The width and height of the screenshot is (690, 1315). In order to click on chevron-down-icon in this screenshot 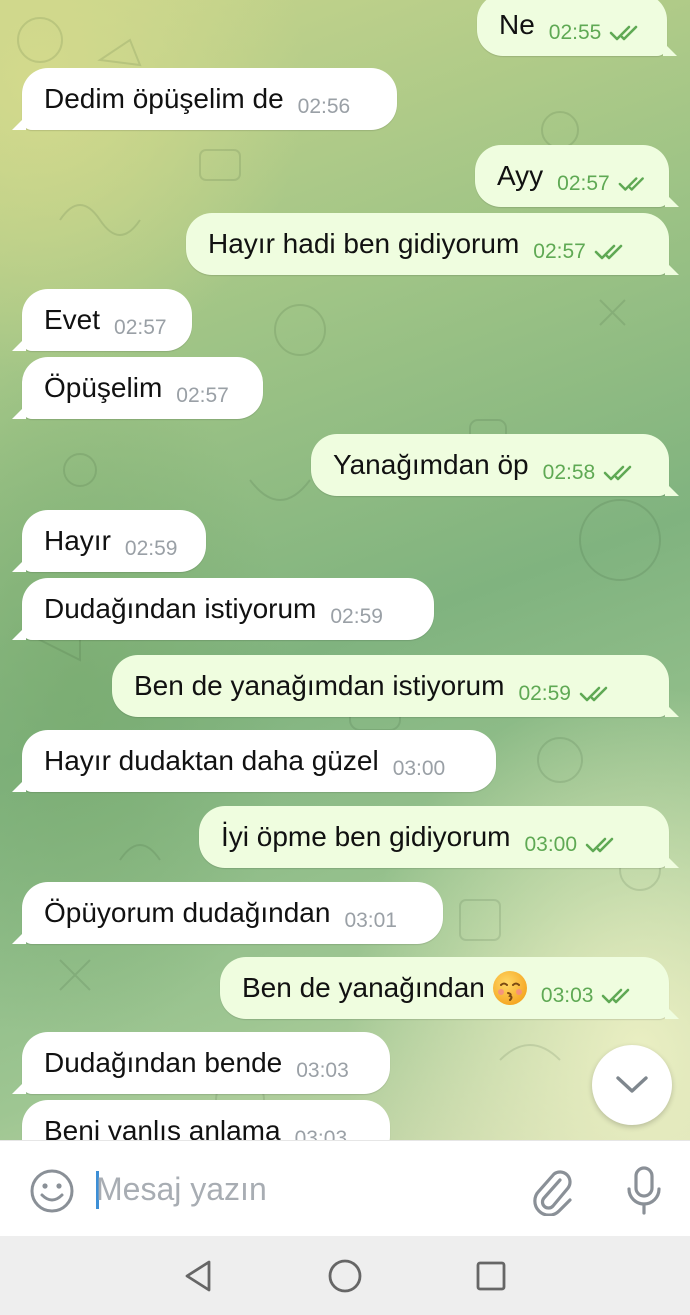, I will do `click(632, 1084)`.